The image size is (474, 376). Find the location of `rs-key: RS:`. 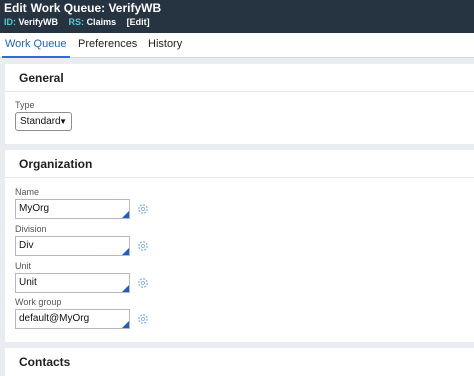

rs-key: RS: is located at coordinates (76, 22).